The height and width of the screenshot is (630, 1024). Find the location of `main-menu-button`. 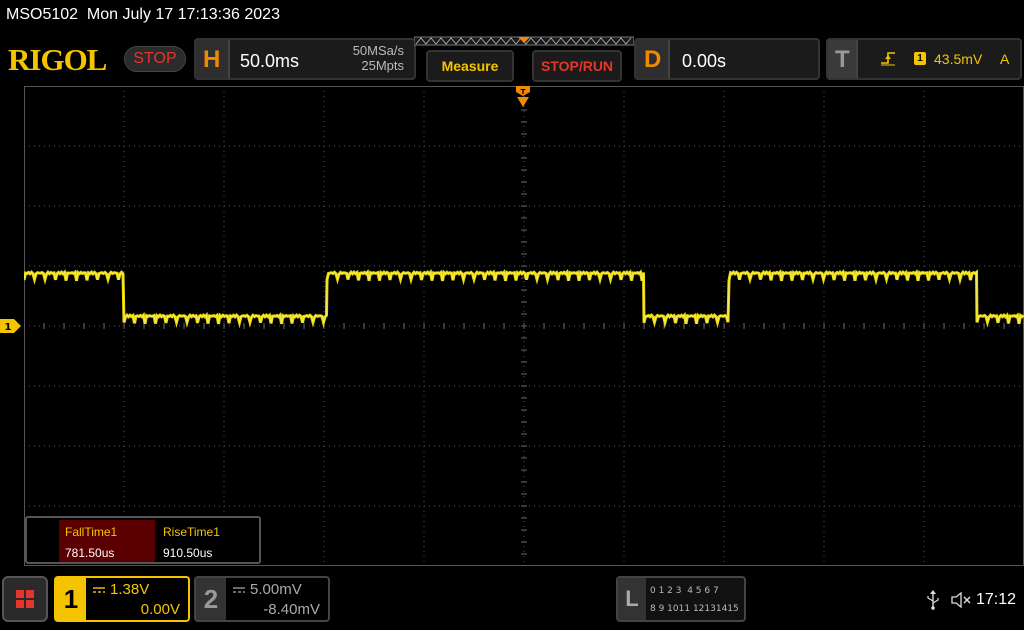

main-menu-button is located at coordinates (25, 599).